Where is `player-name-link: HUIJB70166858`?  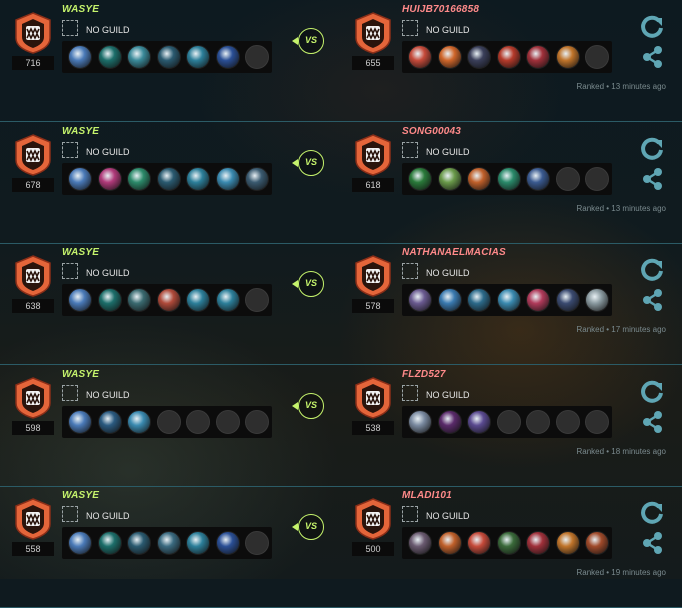
player-name-link: HUIJB70166858 is located at coordinates (440, 9).